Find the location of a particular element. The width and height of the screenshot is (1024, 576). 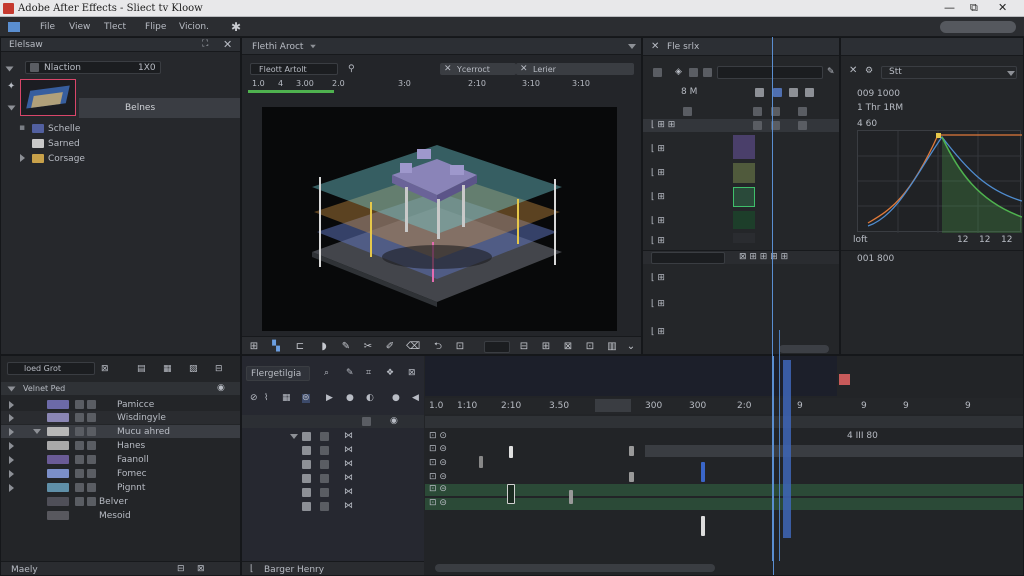

viewer-comp-field: Fleott Artolt is located at coordinates (294, 69).